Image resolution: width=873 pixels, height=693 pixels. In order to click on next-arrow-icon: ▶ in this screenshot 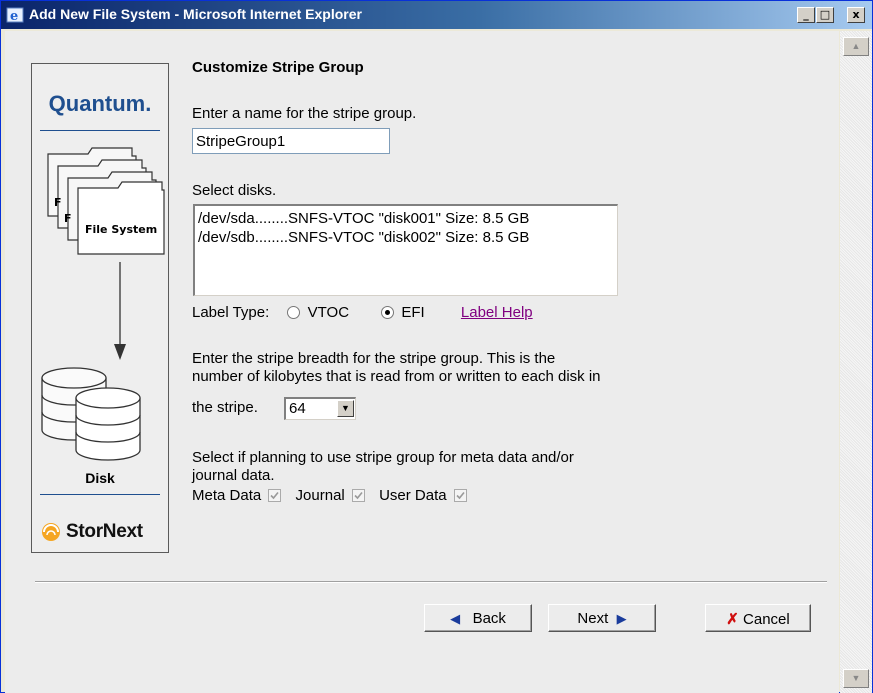, I will do `click(621, 618)`.